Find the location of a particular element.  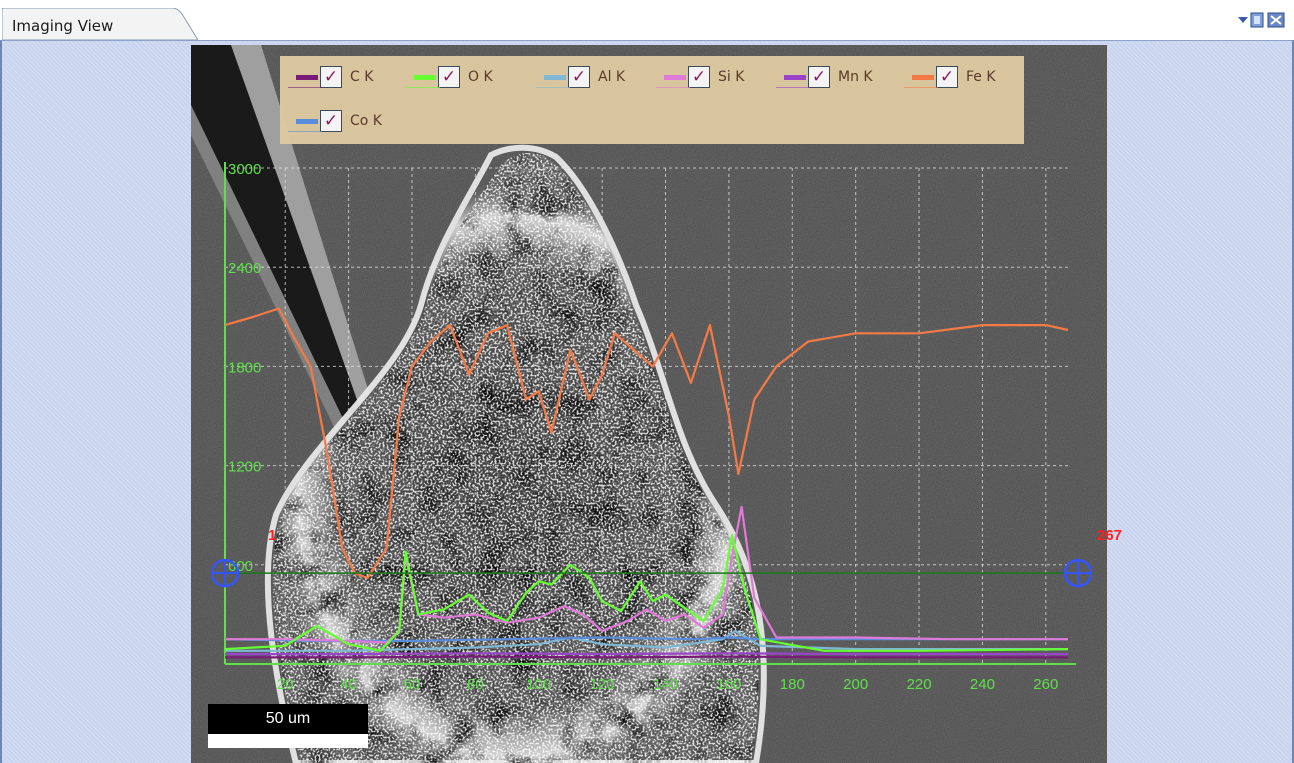

x-tick-label: 80 is located at coordinates (475, 684).